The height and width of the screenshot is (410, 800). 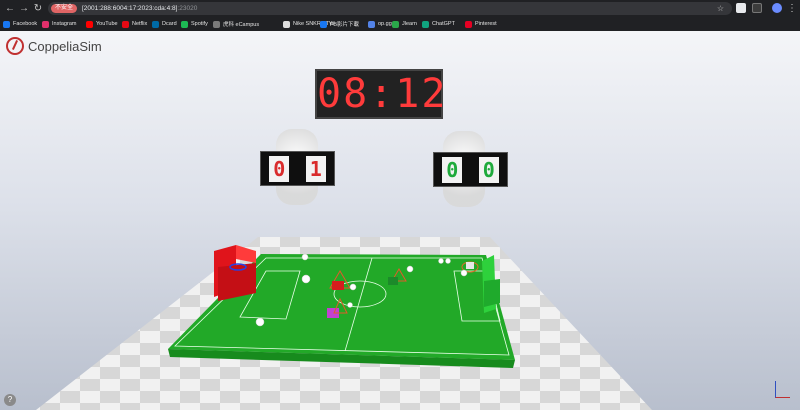 I want to click on bookmark-item: 虎科 eCampus, so click(x=236, y=24).